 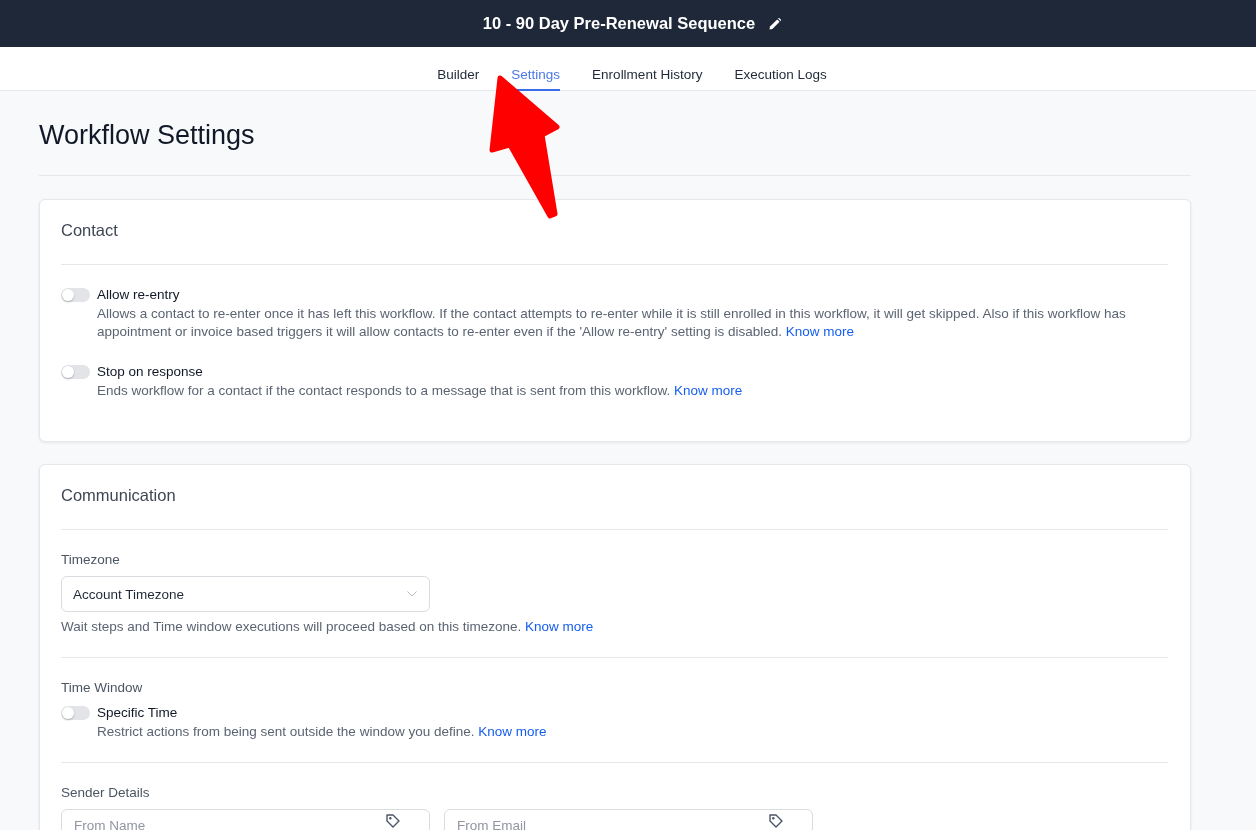 I want to click on tab: Builder, so click(x=458, y=69).